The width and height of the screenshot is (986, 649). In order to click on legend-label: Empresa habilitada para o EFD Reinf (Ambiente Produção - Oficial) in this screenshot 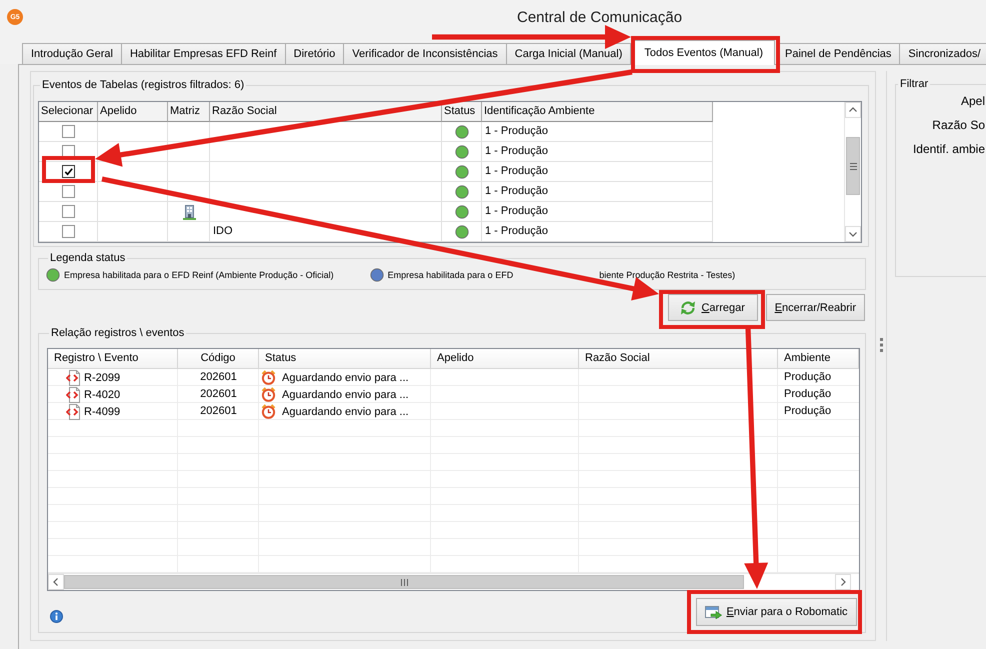, I will do `click(199, 275)`.